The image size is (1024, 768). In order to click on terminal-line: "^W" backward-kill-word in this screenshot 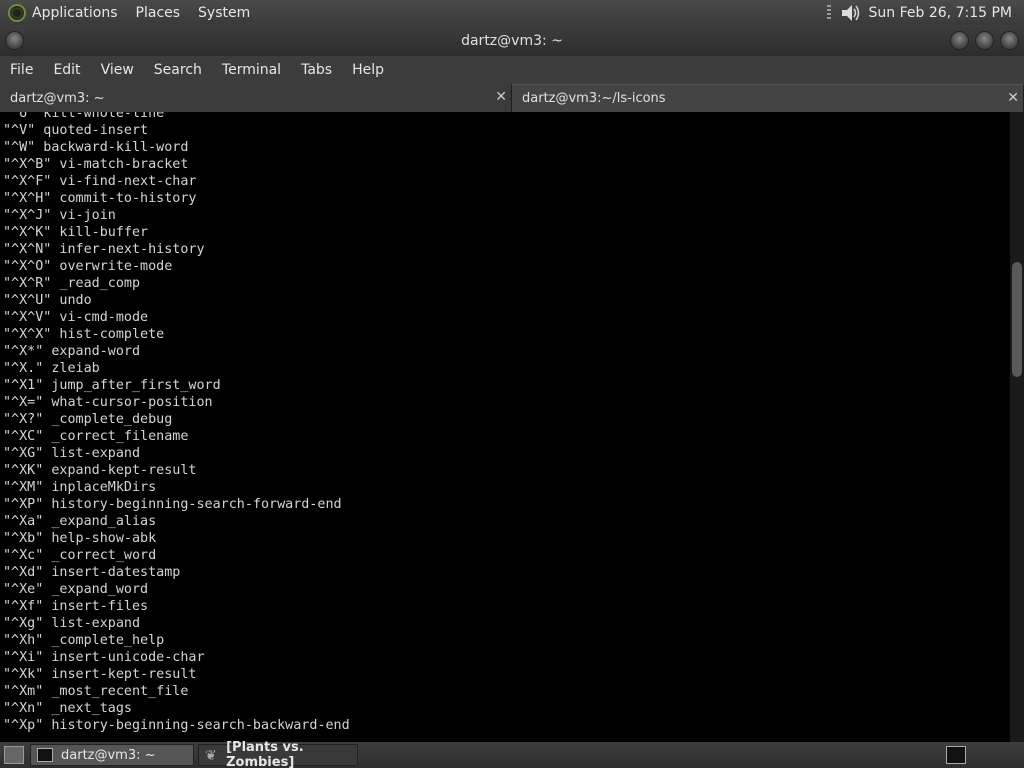, I will do `click(96, 147)`.